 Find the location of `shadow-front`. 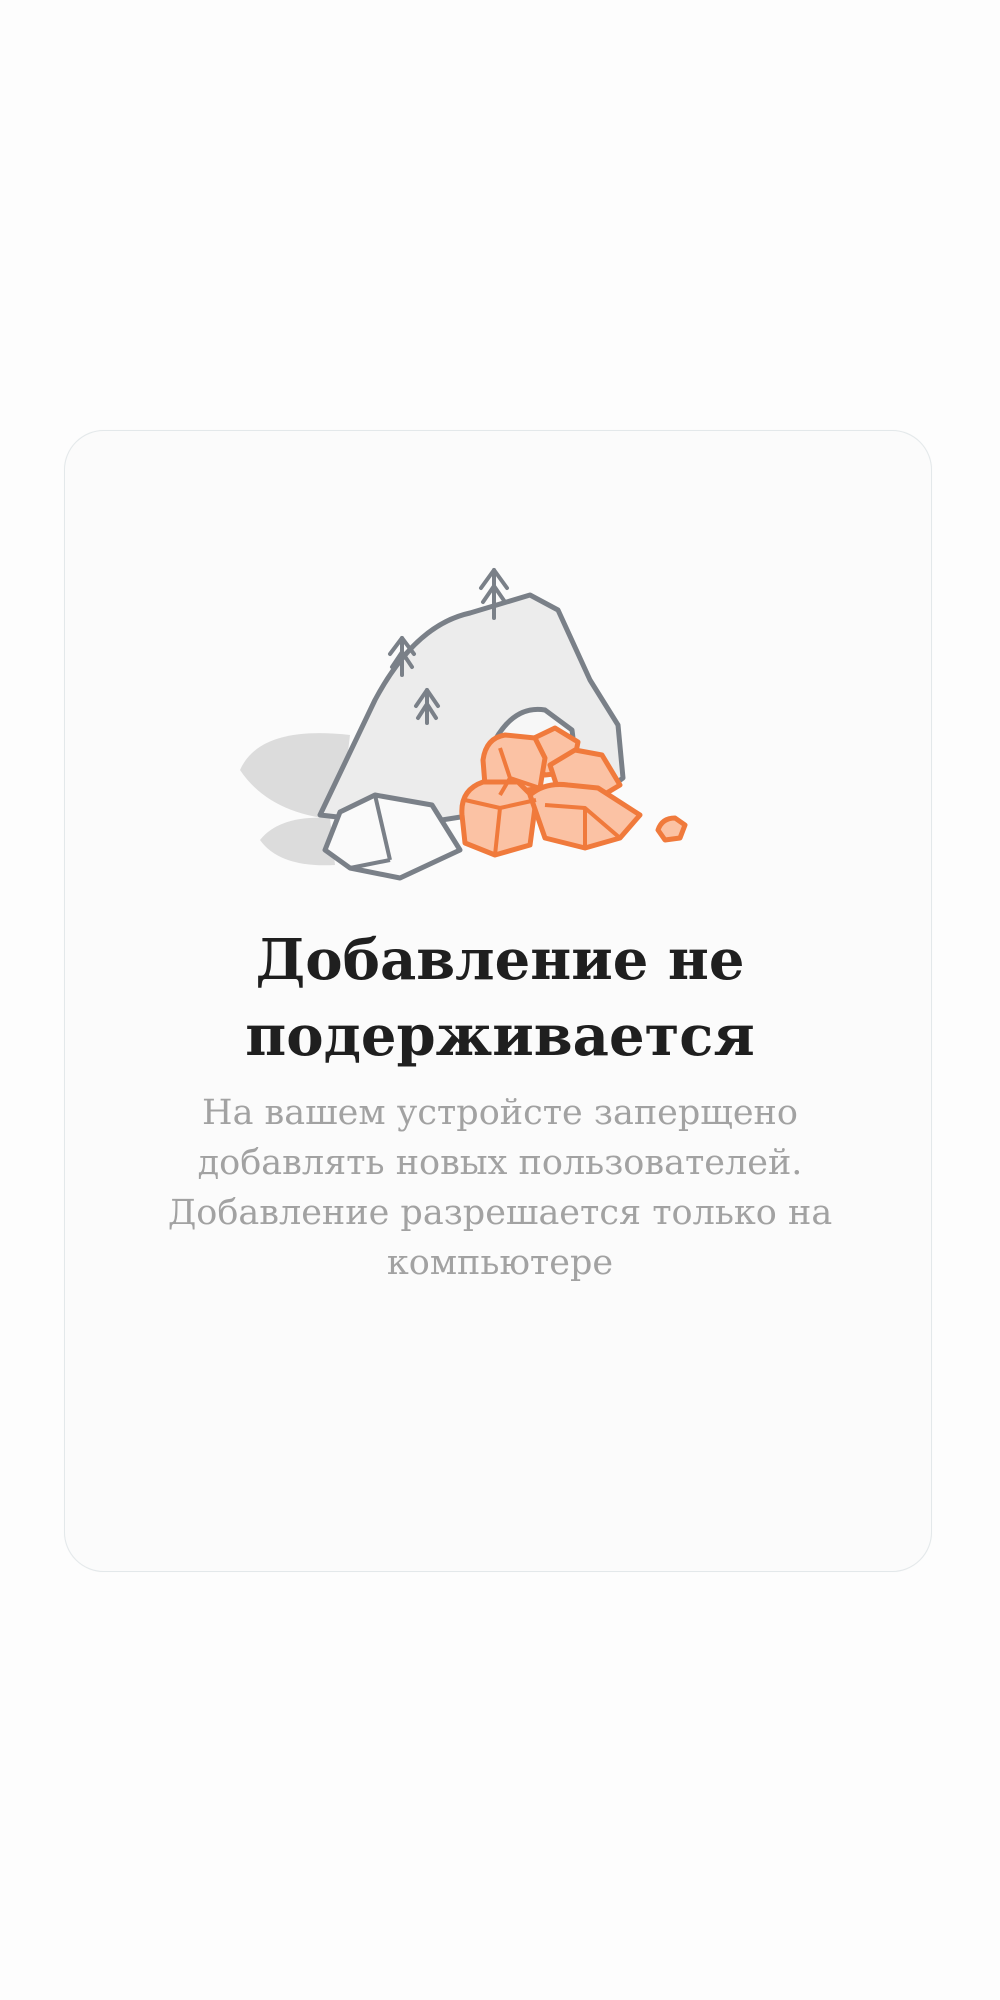

shadow-front is located at coordinates (297, 841).